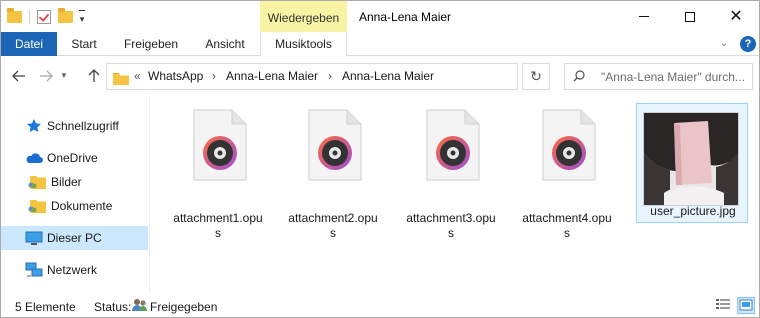 The image size is (760, 318). I want to click on window-title: Anna-Lena Maier, so click(405, 17).